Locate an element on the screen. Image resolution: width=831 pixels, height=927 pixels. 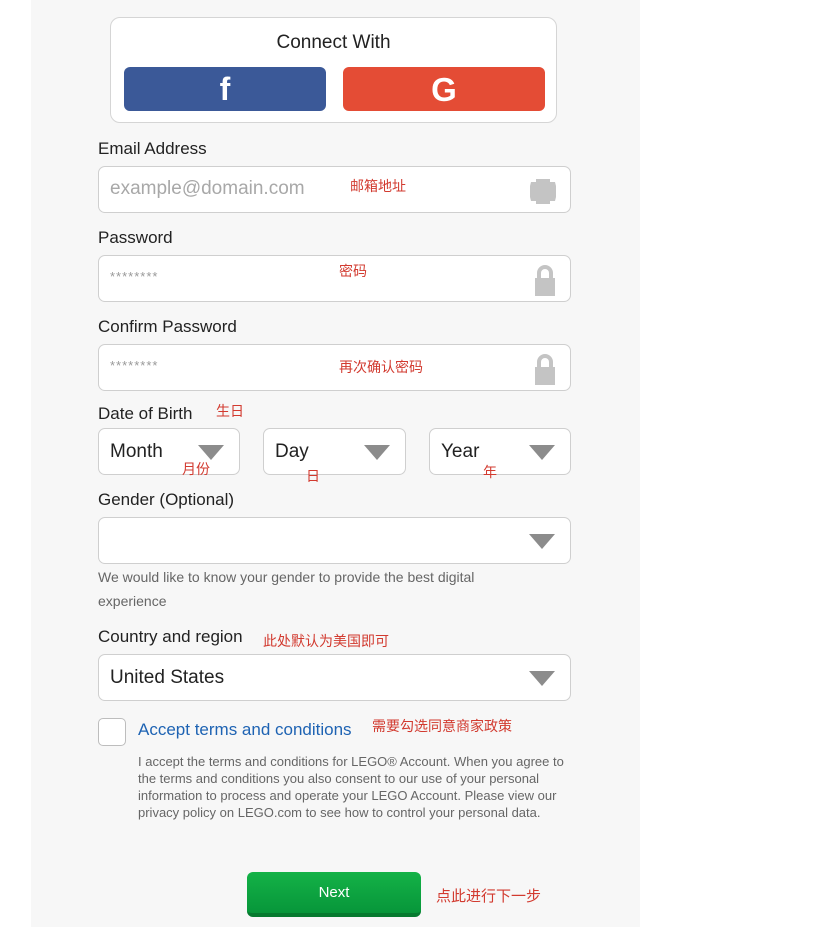
gender-select is located at coordinates (334, 540).